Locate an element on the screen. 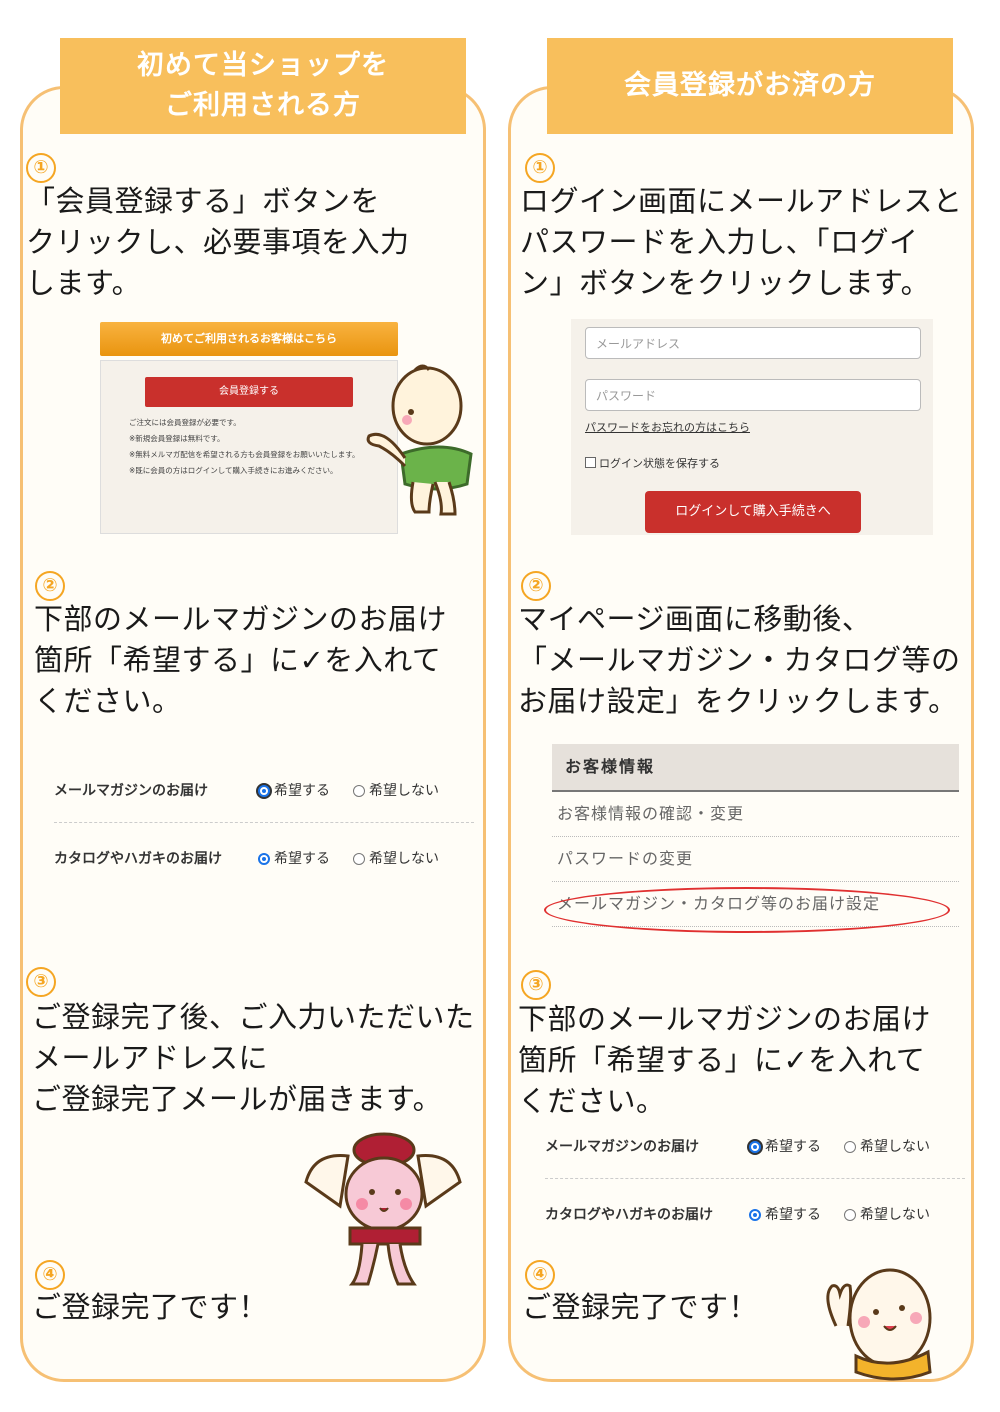  mascot-fans-illustration is located at coordinates (383, 1209).